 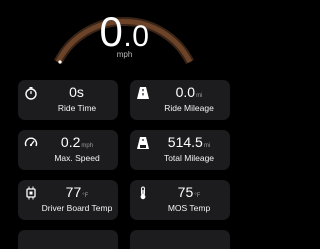 I want to click on mos-temp-value: 75°F, so click(x=189, y=192).